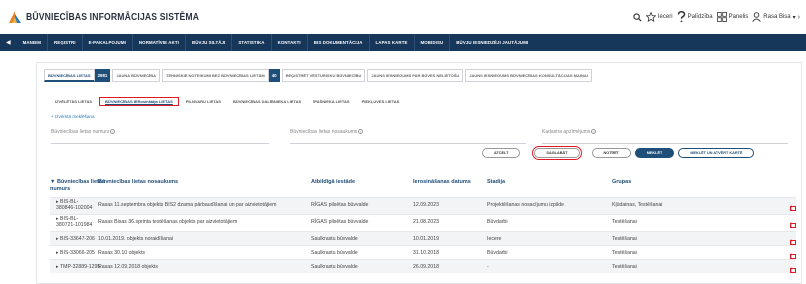 The image size is (806, 284). I want to click on case-number-label: Būvniecības lietas numurs, so click(80, 132).